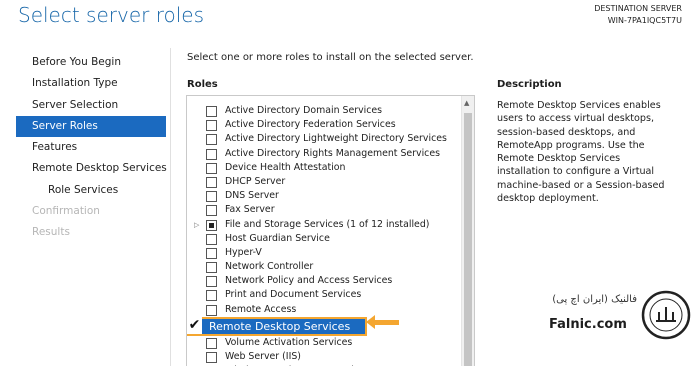  I want to click on pointer-arrow-shaft, so click(385, 322).